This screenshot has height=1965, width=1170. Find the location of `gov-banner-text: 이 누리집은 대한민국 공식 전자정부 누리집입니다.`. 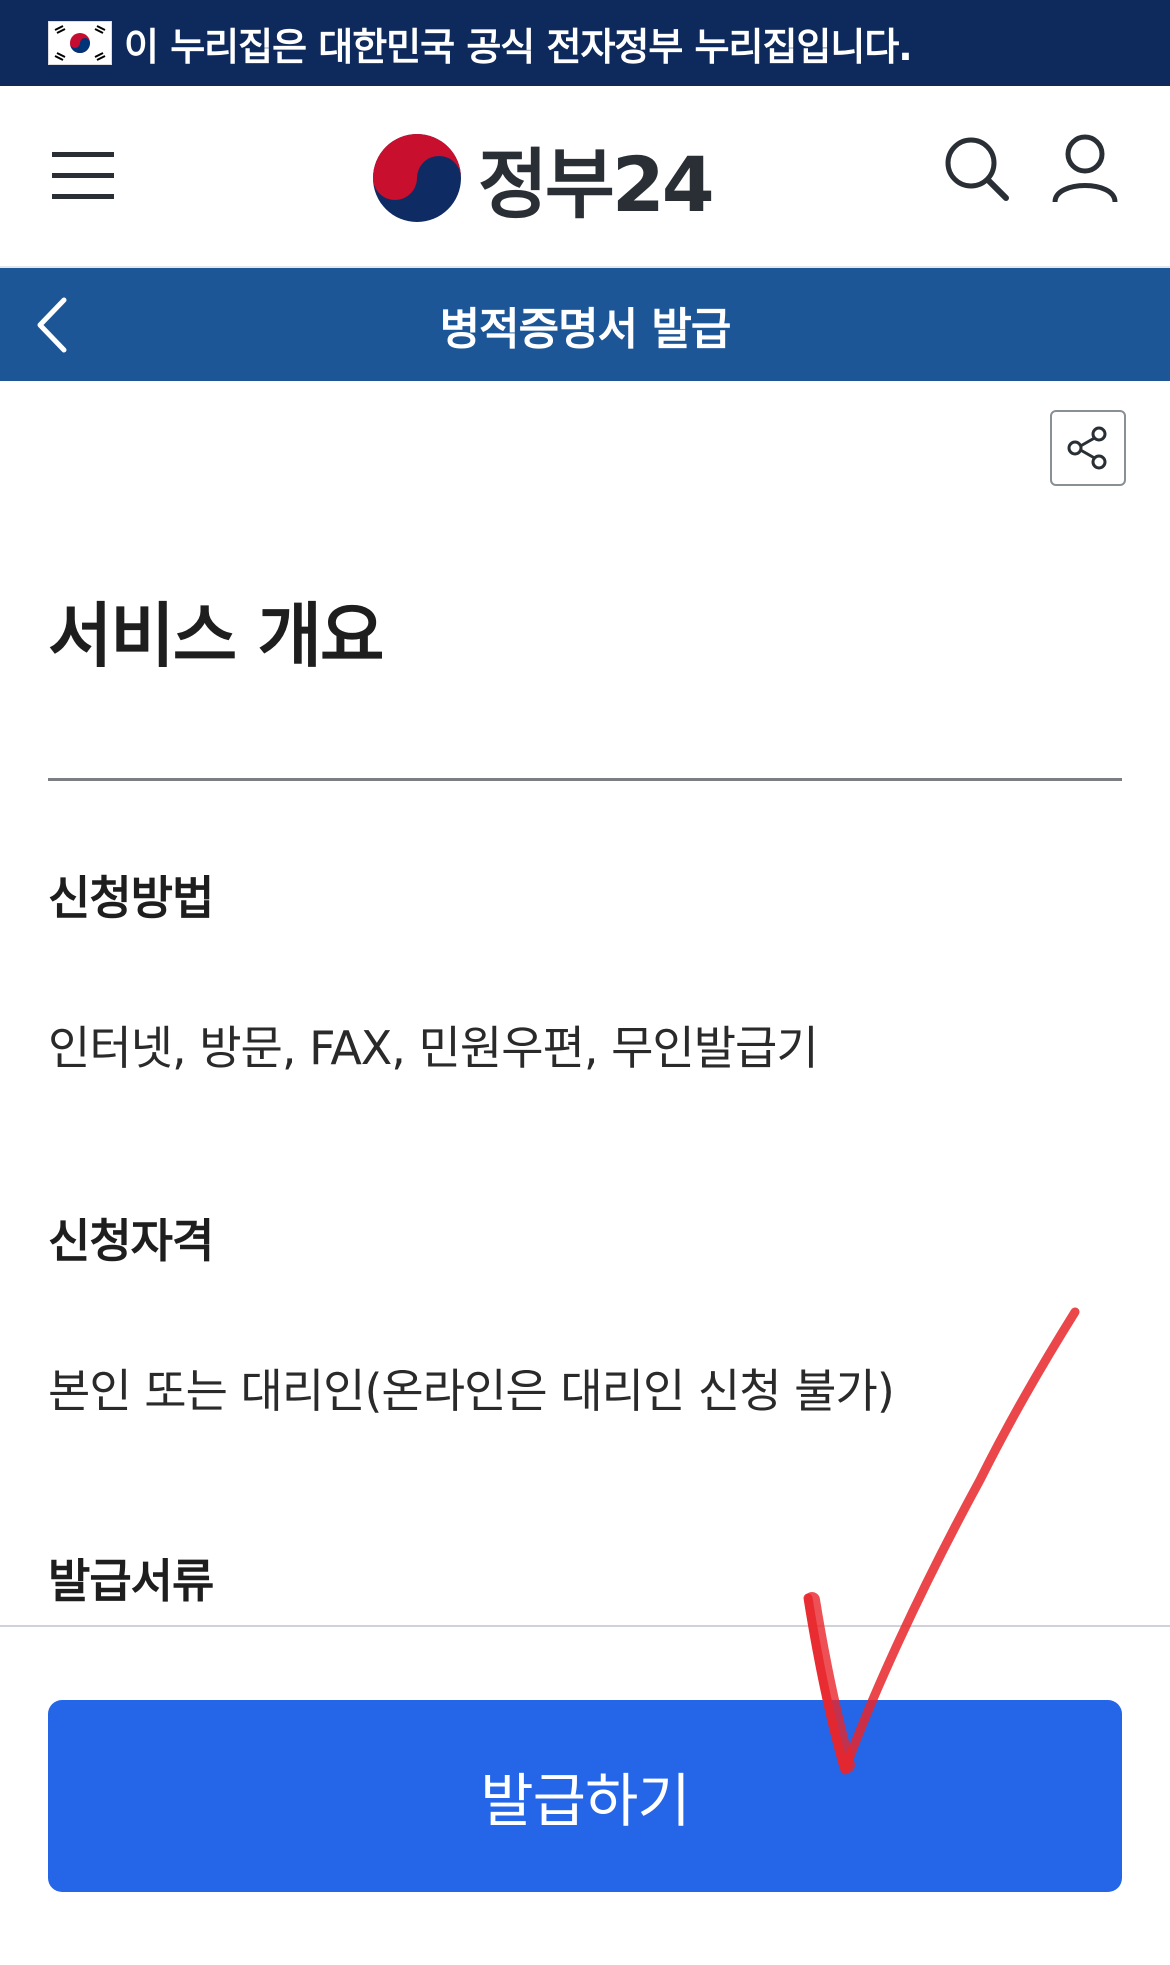

gov-banner-text: 이 누리집은 대한민국 공식 전자정부 누리집입니다. is located at coordinates (518, 46).